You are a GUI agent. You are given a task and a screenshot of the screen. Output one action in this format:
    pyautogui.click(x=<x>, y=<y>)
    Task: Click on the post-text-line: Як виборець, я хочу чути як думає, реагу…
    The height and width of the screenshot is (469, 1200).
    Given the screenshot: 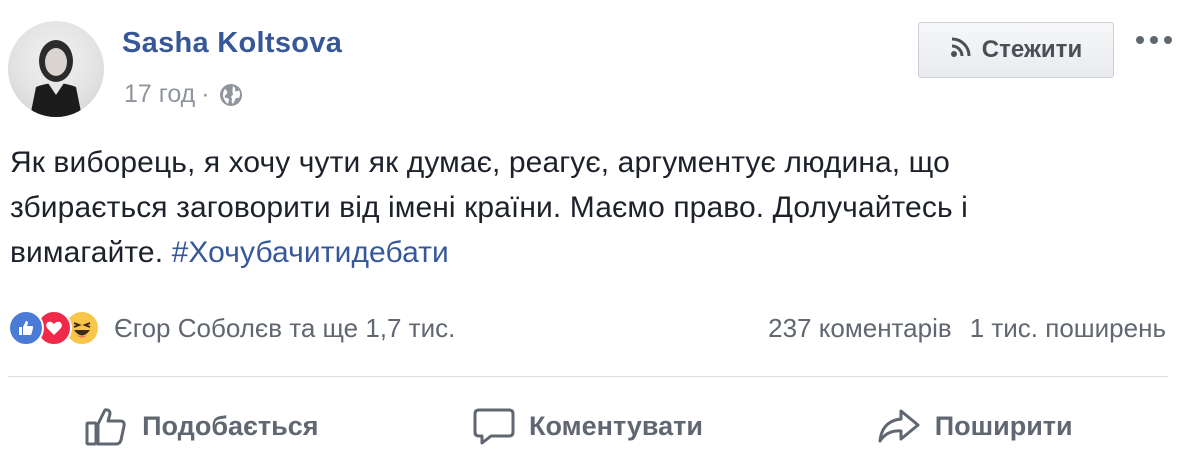 What is the action you would take?
    pyautogui.click(x=480, y=162)
    